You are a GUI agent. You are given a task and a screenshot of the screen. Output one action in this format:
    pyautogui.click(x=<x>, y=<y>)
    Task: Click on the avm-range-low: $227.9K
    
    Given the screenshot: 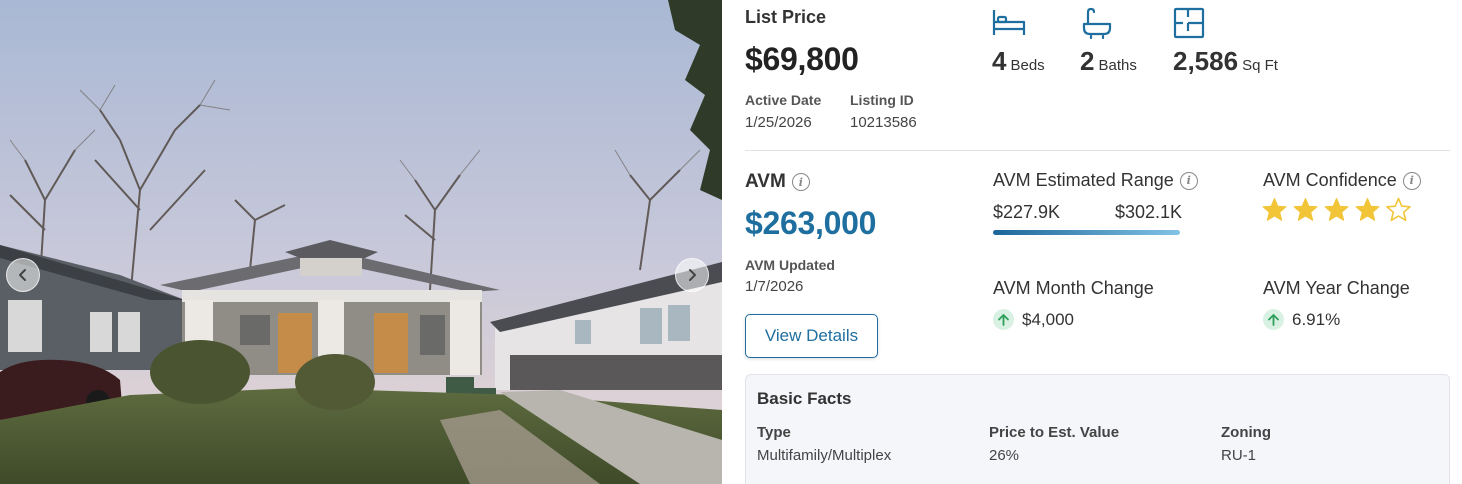 What is the action you would take?
    pyautogui.click(x=1027, y=212)
    